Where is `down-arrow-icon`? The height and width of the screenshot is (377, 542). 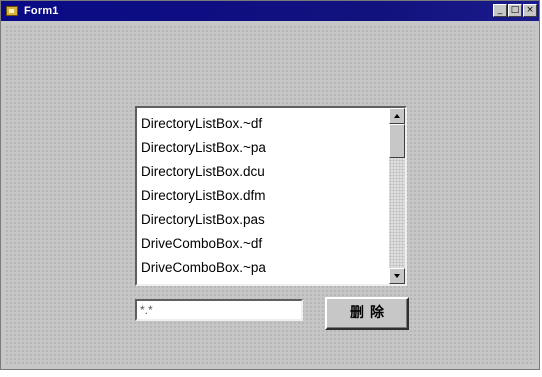
down-arrow-icon is located at coordinates (397, 276).